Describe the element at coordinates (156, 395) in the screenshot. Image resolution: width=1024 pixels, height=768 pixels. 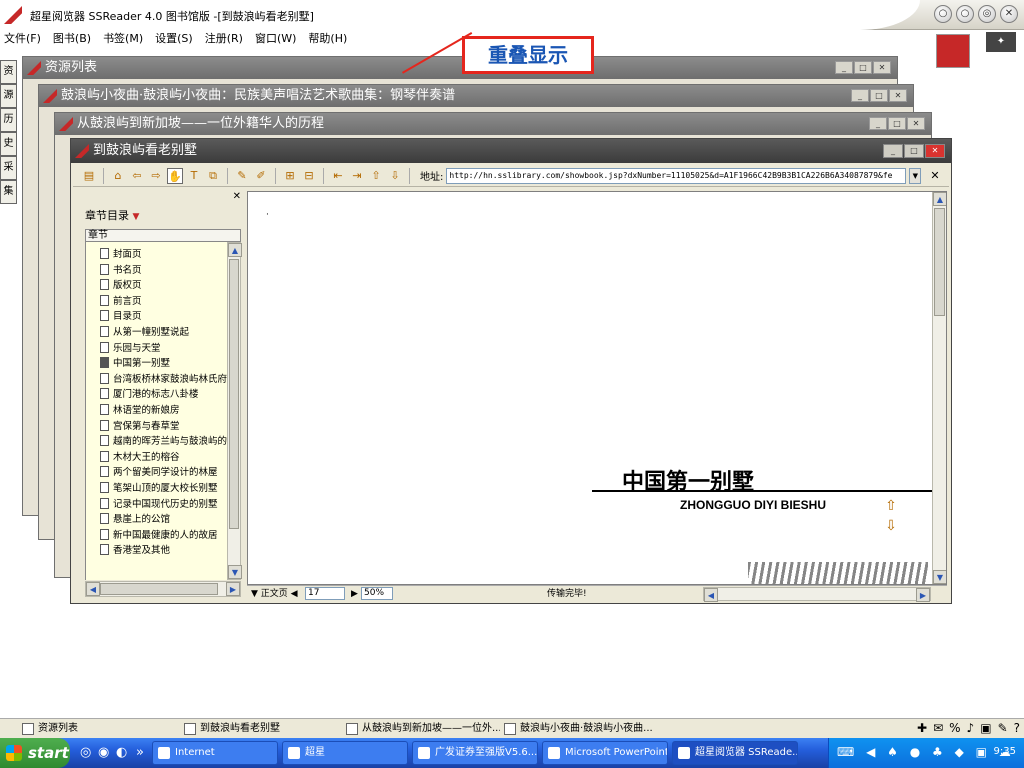
I see `chapter-item: 厦门港的标志八卦楼` at that location.